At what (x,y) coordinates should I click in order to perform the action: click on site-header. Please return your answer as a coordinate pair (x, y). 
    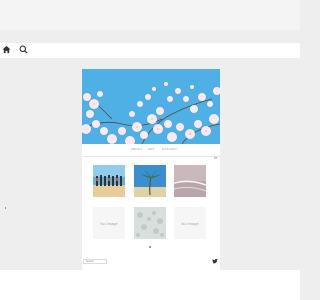
    Looking at the image, I should click on (150, 50).